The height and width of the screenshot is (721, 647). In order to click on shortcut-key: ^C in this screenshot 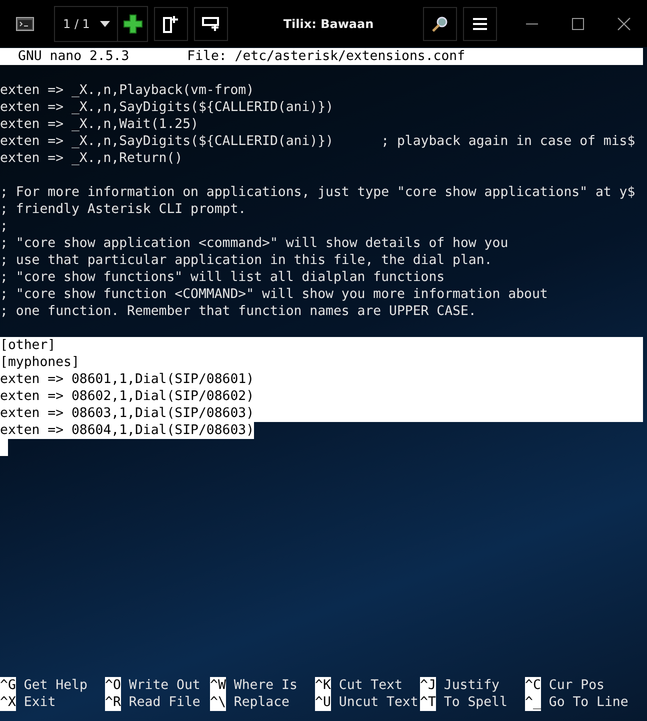, I will do `click(533, 685)`.